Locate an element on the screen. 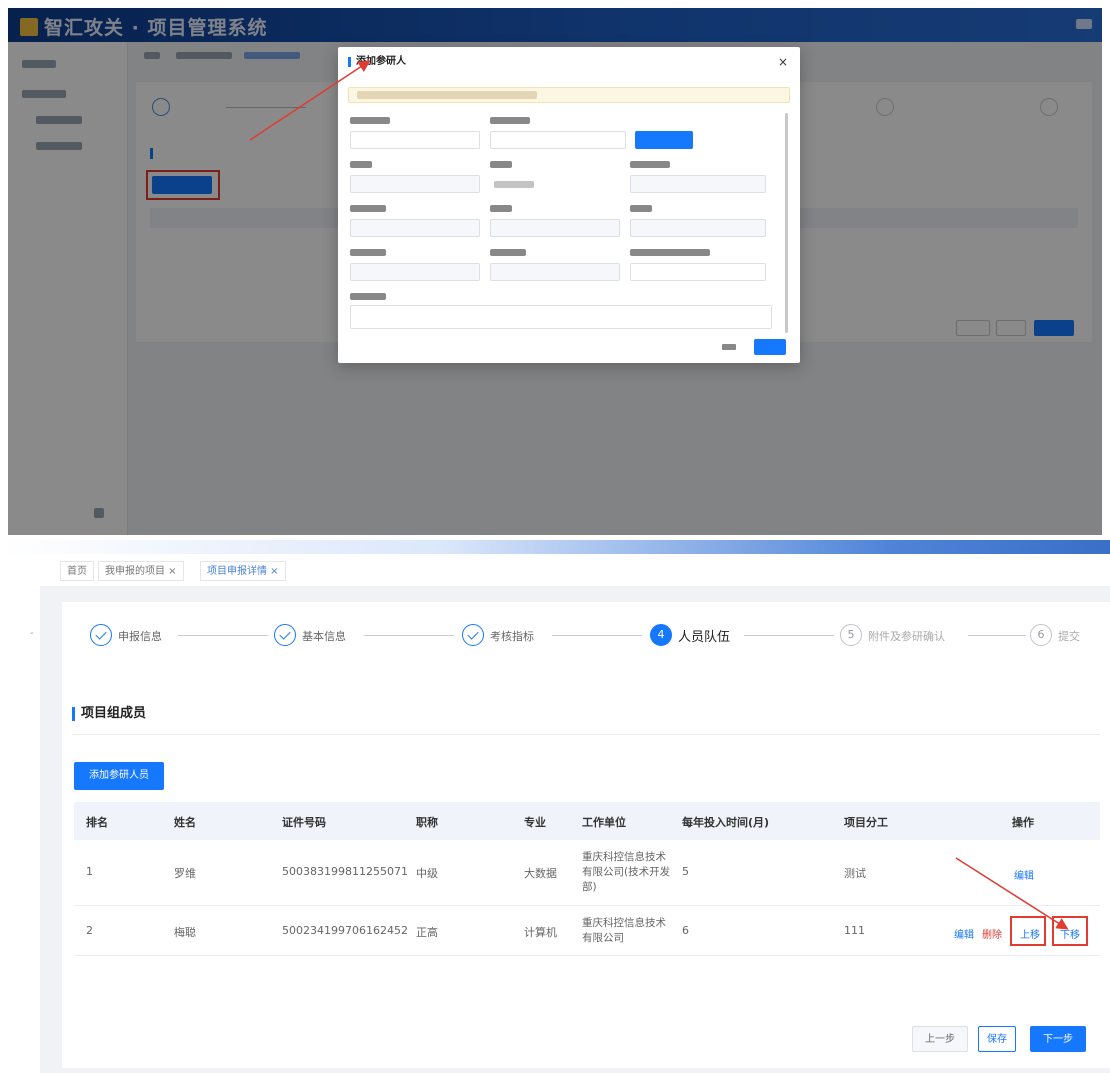 The height and width of the screenshot is (1073, 1110). confirm-button is located at coordinates (770, 347).